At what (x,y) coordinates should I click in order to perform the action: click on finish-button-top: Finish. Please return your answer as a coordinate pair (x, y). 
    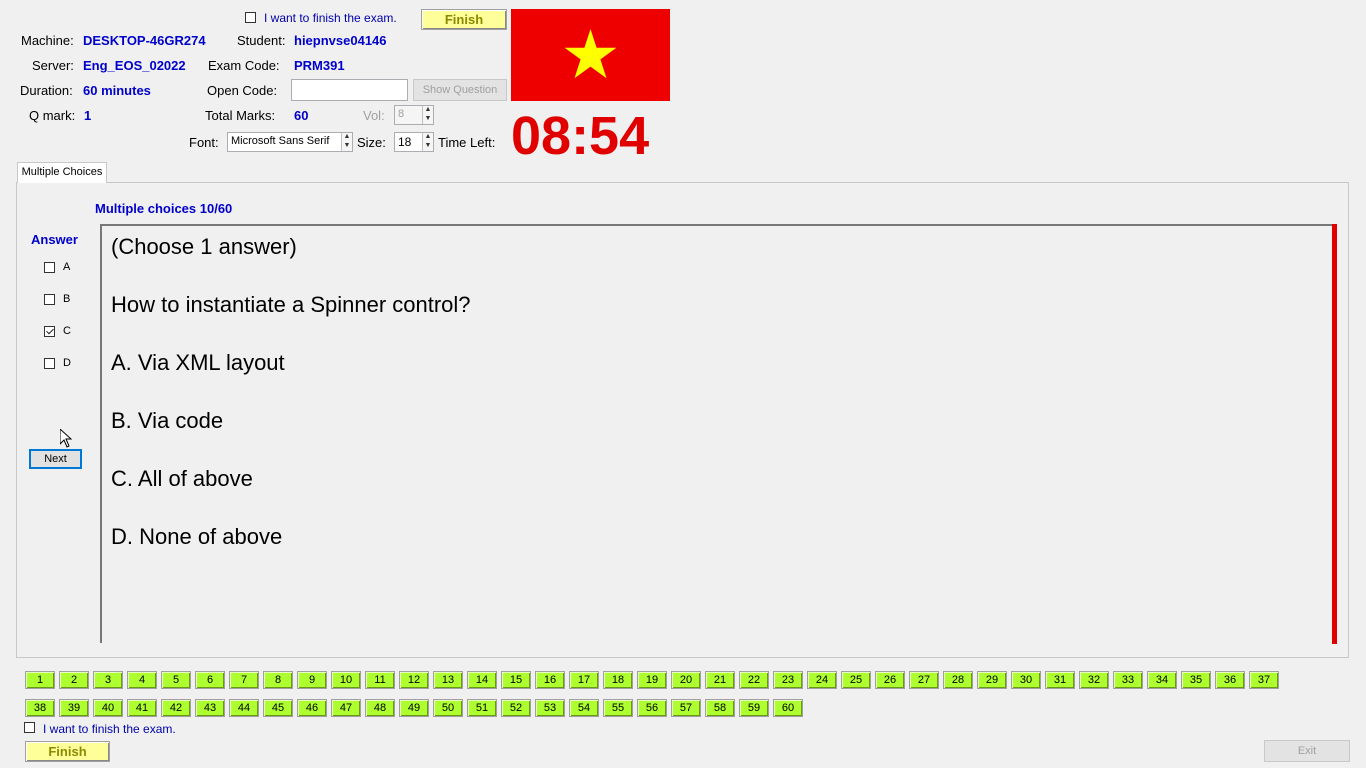
    Looking at the image, I should click on (464, 19).